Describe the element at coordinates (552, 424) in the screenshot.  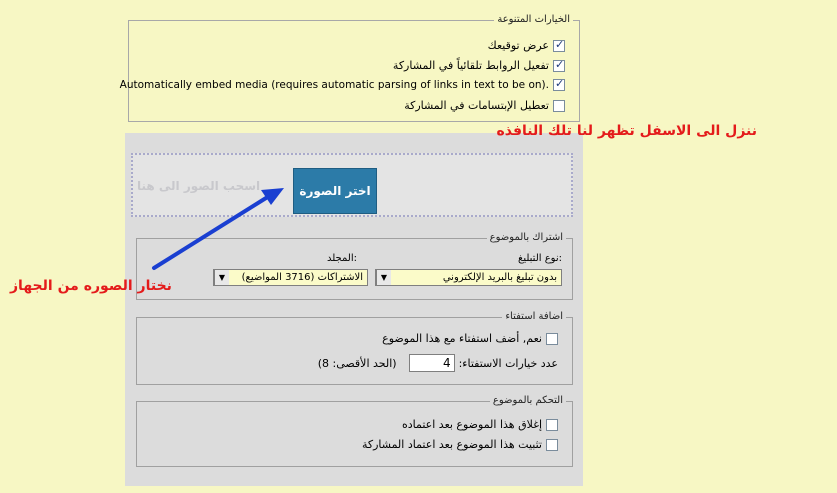
I see `close-thread-checkbox` at that location.